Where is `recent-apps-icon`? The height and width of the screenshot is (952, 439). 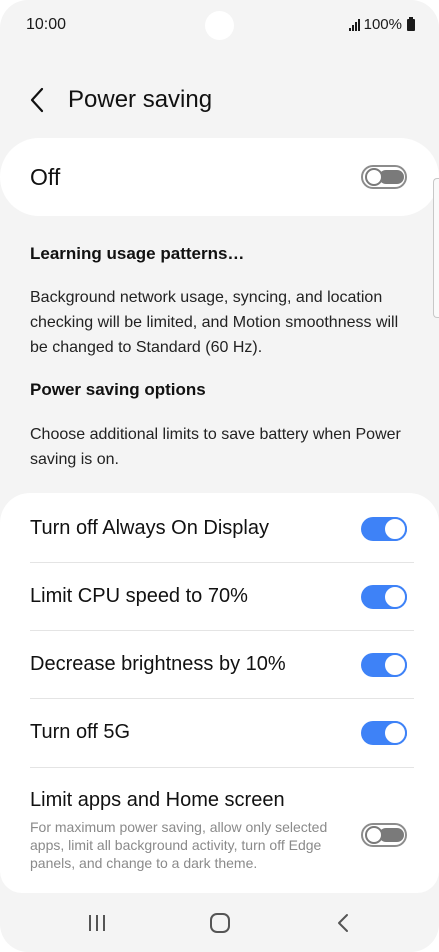
recent-apps-icon is located at coordinates (97, 923).